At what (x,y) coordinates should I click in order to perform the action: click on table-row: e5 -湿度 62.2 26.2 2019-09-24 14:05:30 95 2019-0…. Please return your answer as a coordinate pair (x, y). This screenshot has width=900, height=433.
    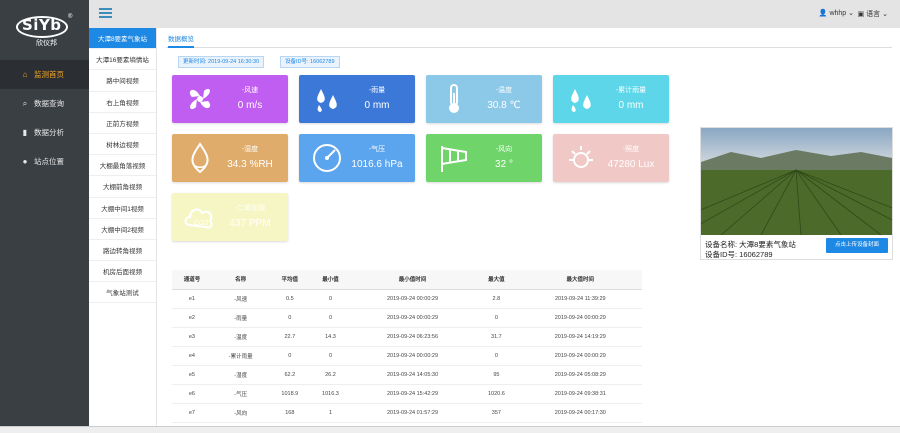
    Looking at the image, I should click on (407, 375).